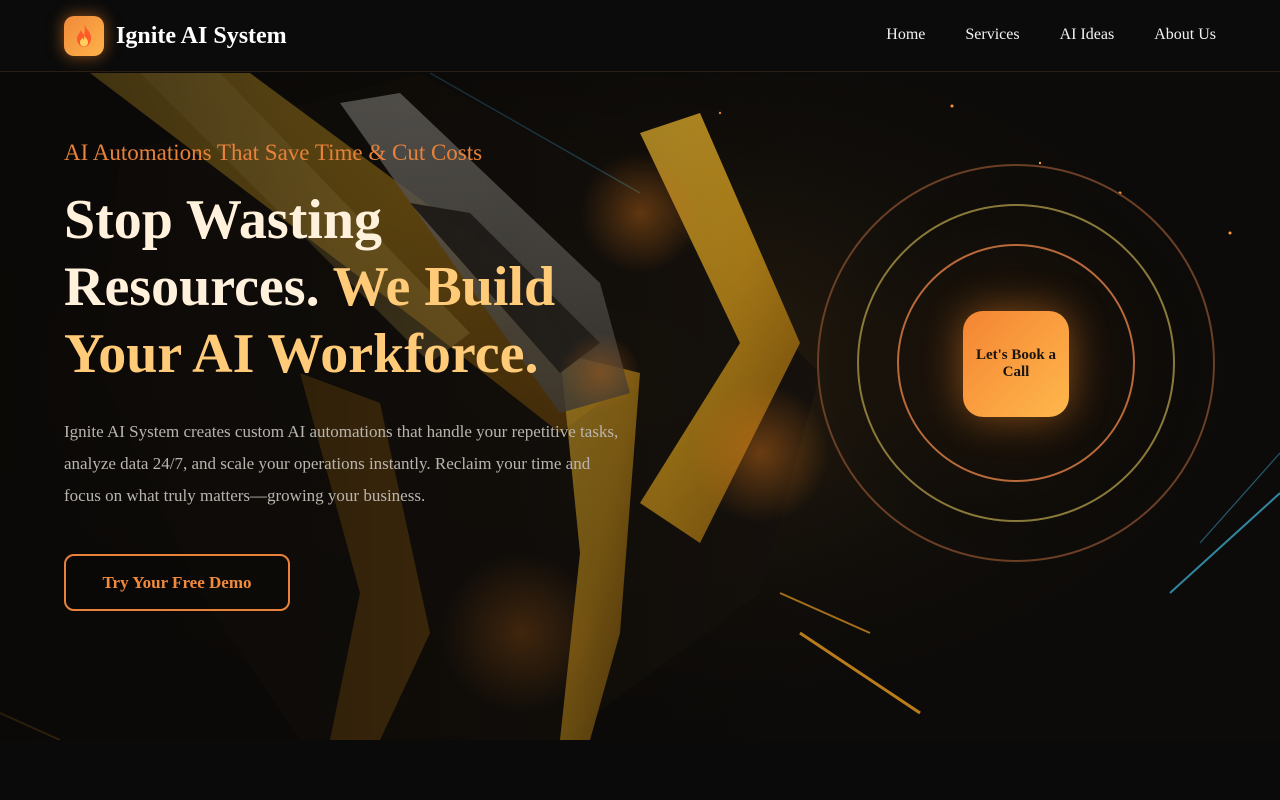 The width and height of the screenshot is (1280, 800). What do you see at coordinates (301, 353) in the screenshot?
I see `headline-line-3: Your AI Workforce.` at bounding box center [301, 353].